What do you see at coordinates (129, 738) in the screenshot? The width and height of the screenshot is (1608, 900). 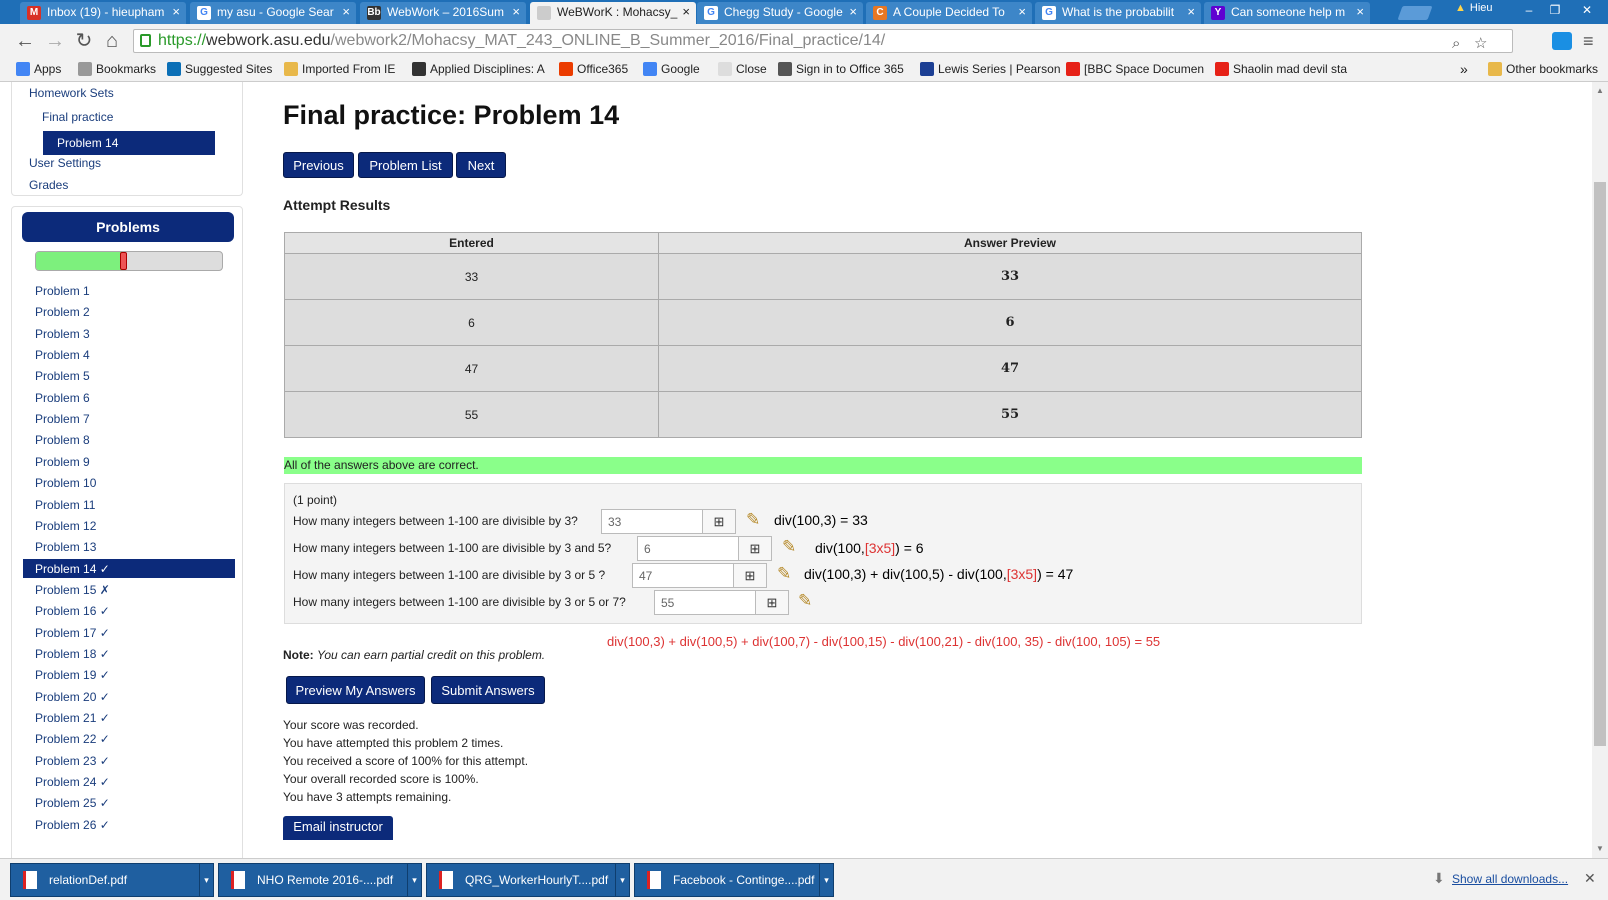 I see `problem-list-item: Problem 22 ✓` at bounding box center [129, 738].